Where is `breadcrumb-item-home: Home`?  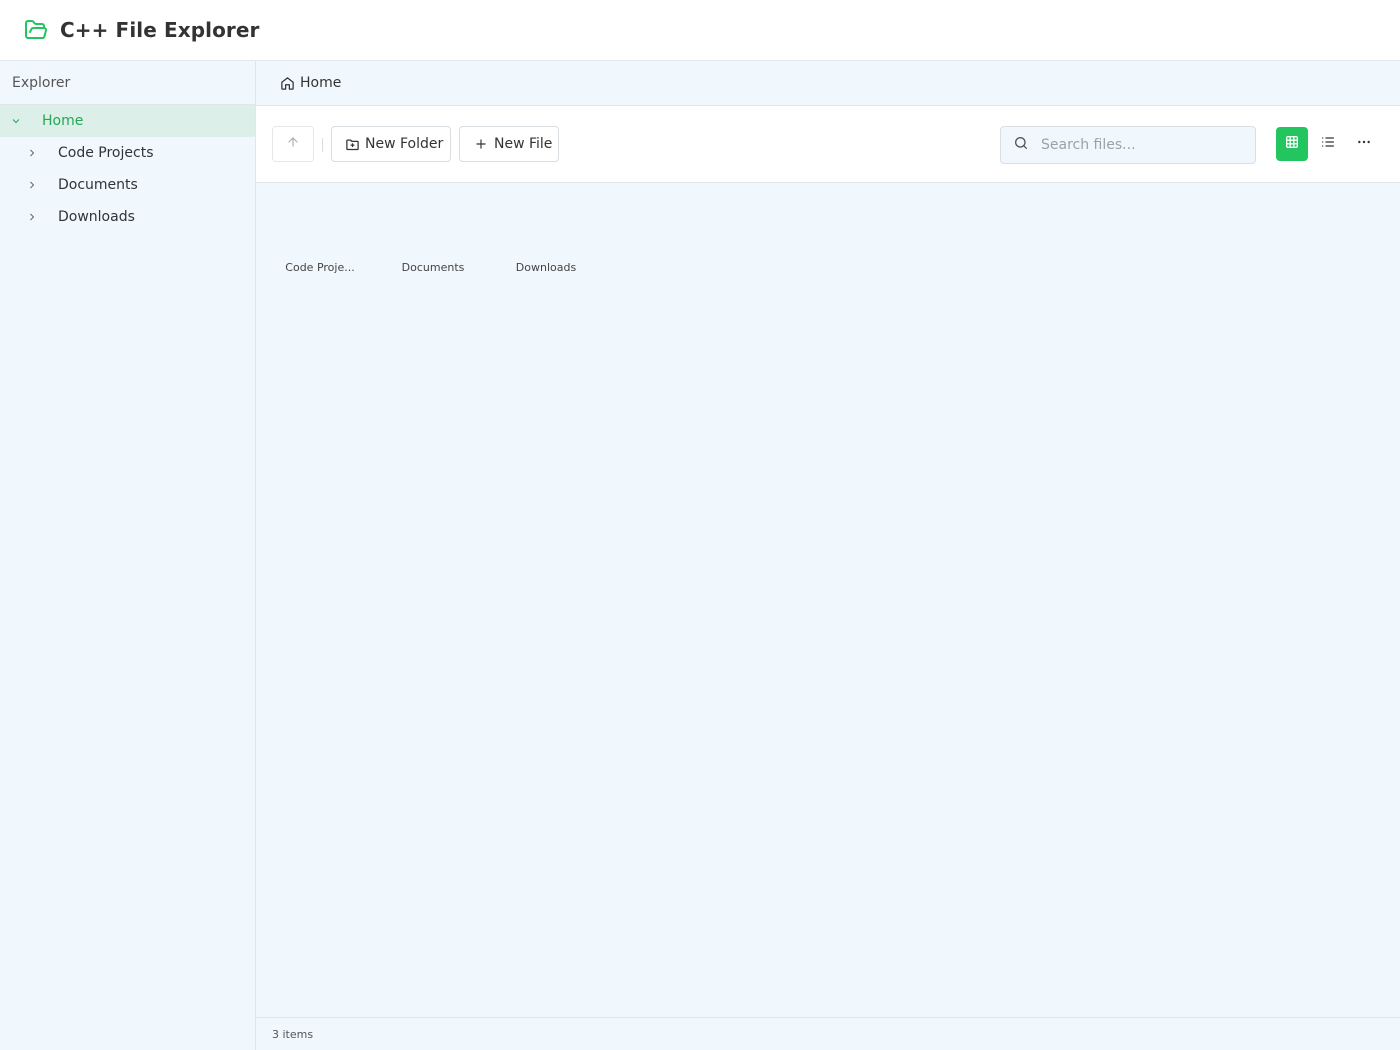
breadcrumb-item-home: Home is located at coordinates (320, 83).